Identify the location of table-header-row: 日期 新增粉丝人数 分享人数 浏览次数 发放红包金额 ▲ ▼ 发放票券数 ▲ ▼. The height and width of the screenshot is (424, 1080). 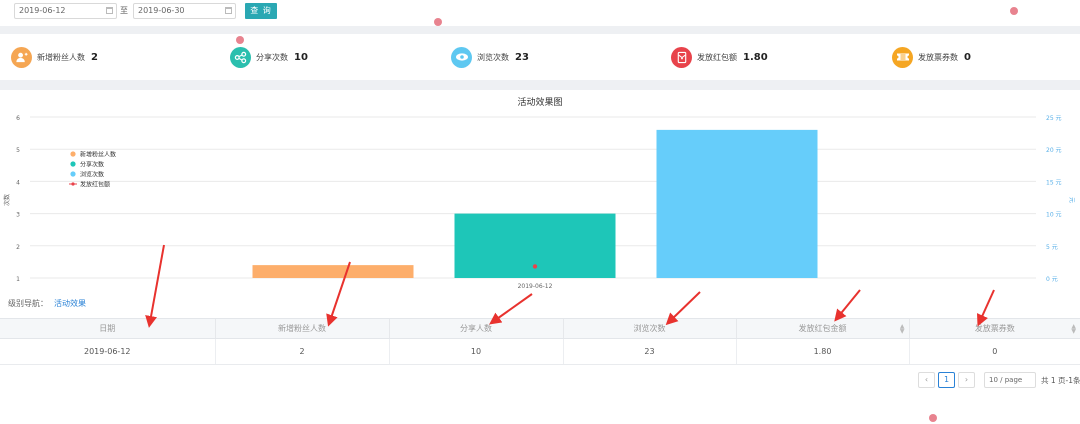
(540, 328).